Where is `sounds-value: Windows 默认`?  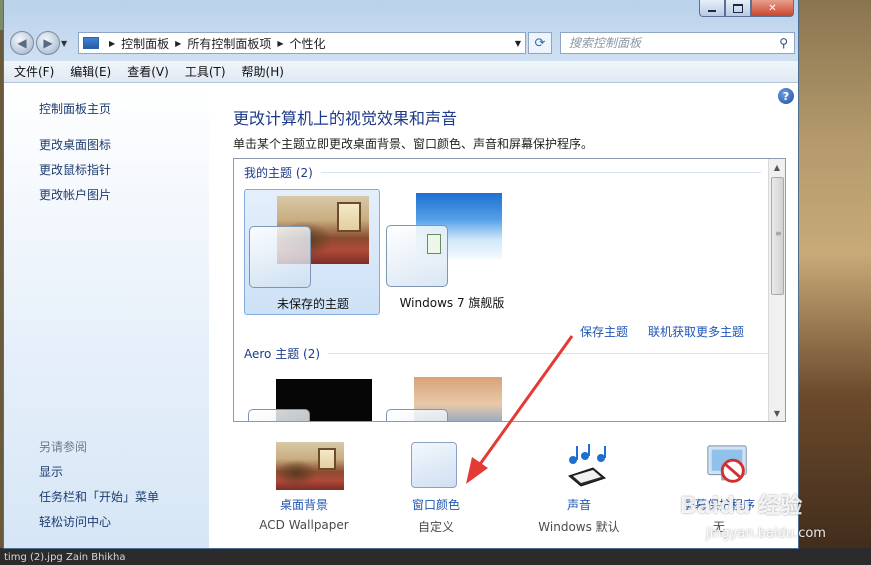 sounds-value: Windows 默认 is located at coordinates (579, 527).